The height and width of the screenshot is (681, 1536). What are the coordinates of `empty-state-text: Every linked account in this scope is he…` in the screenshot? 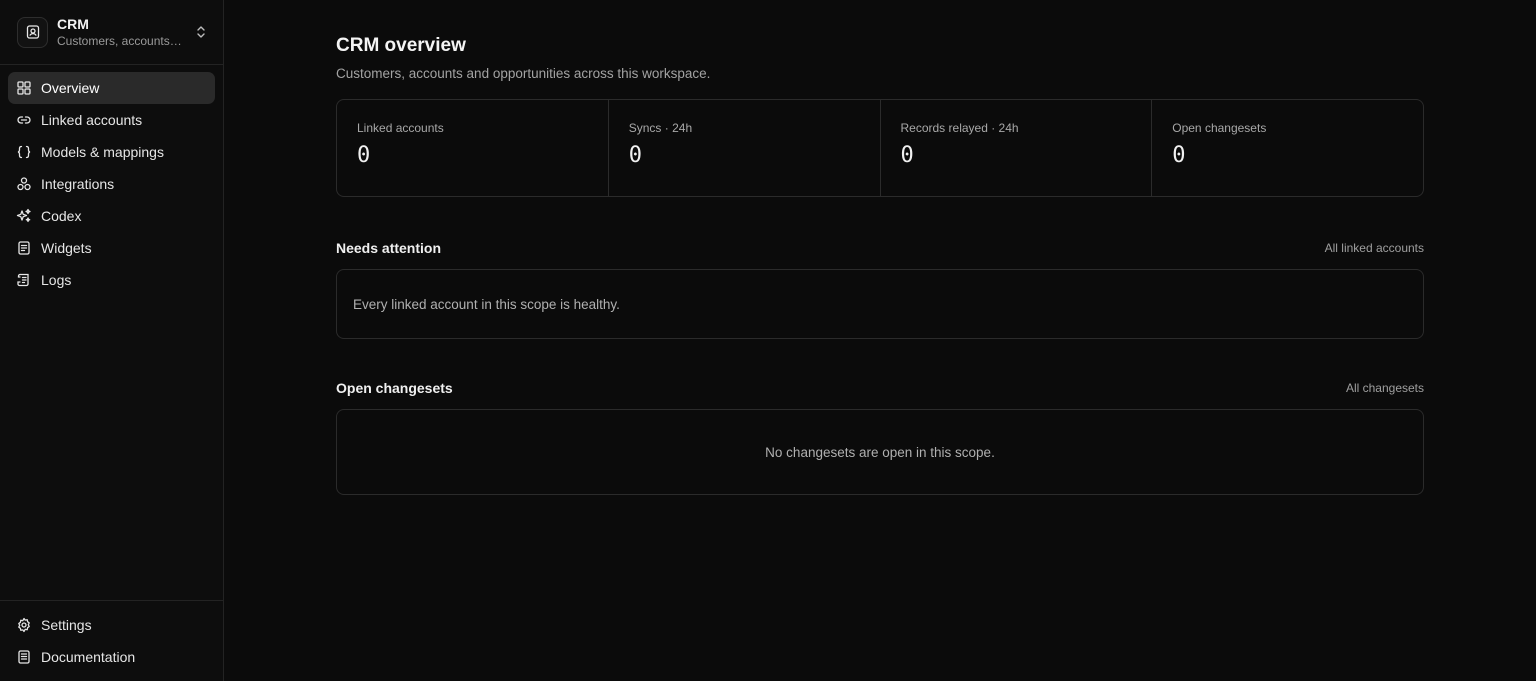 It's located at (486, 304).